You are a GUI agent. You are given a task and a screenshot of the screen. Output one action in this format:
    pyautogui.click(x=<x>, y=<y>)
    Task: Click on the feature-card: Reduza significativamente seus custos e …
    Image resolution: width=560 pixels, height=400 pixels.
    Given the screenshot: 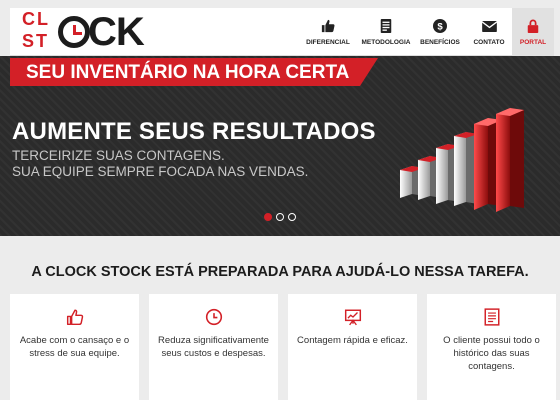 What is the action you would take?
    pyautogui.click(x=213, y=347)
    